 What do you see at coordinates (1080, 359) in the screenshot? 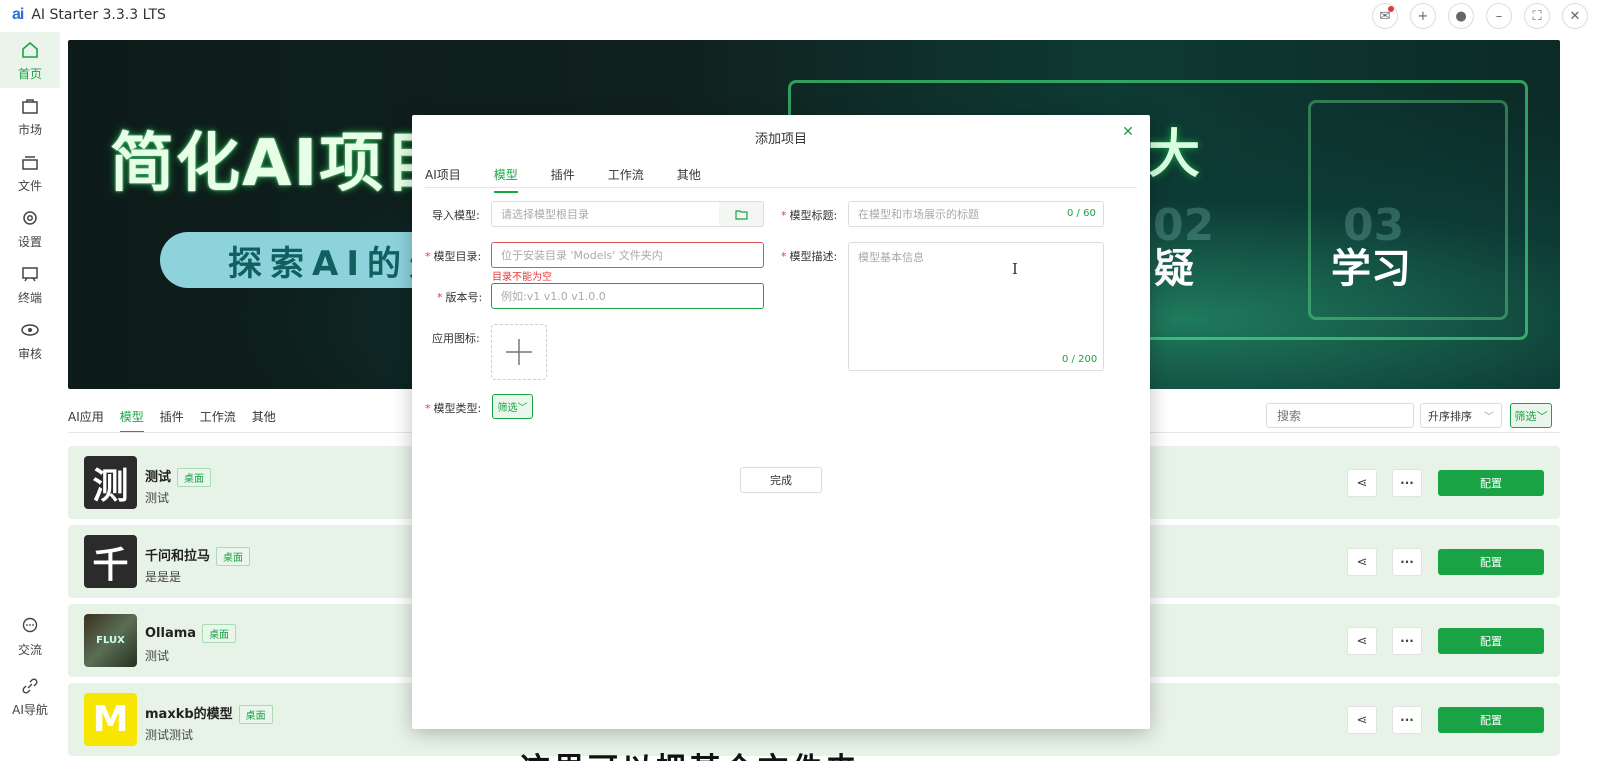
I see `desc-char-counter: 0 / 200` at bounding box center [1080, 359].